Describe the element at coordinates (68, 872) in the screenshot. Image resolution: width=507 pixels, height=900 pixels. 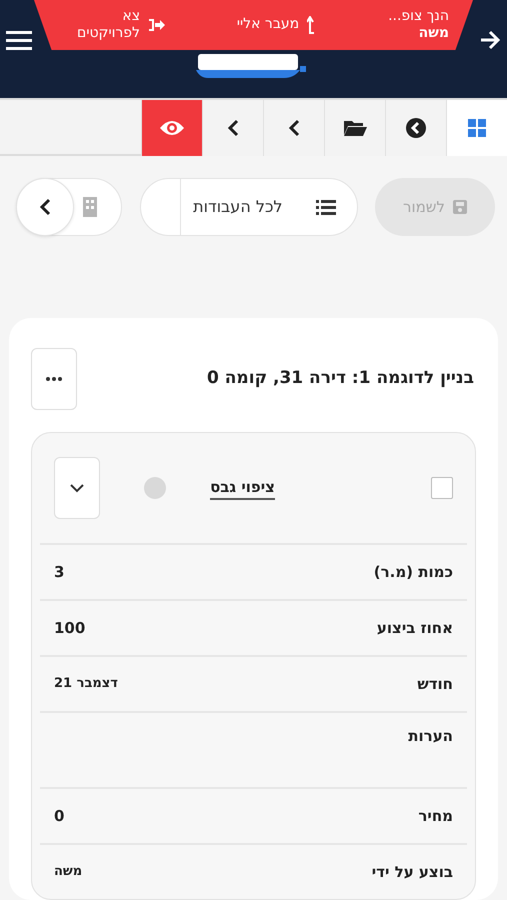
I see `field-value: משה` at that location.